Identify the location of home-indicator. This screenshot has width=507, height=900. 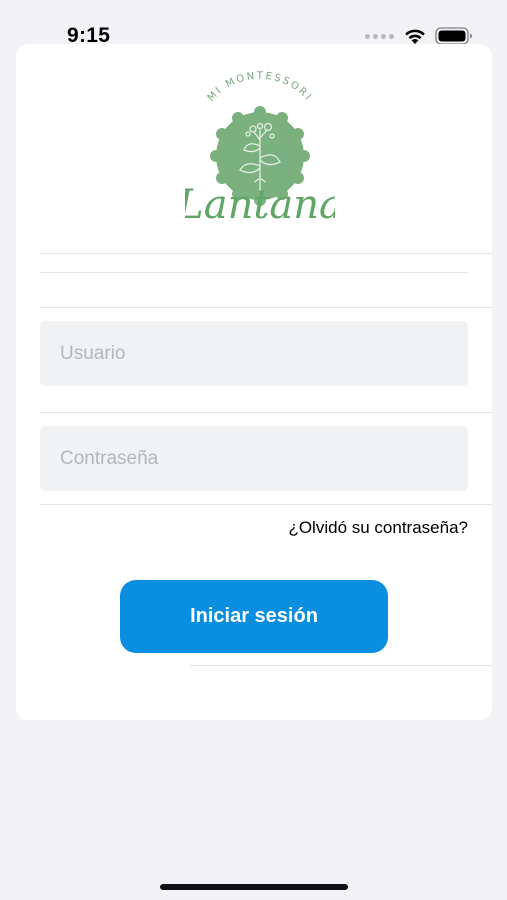
(254, 887).